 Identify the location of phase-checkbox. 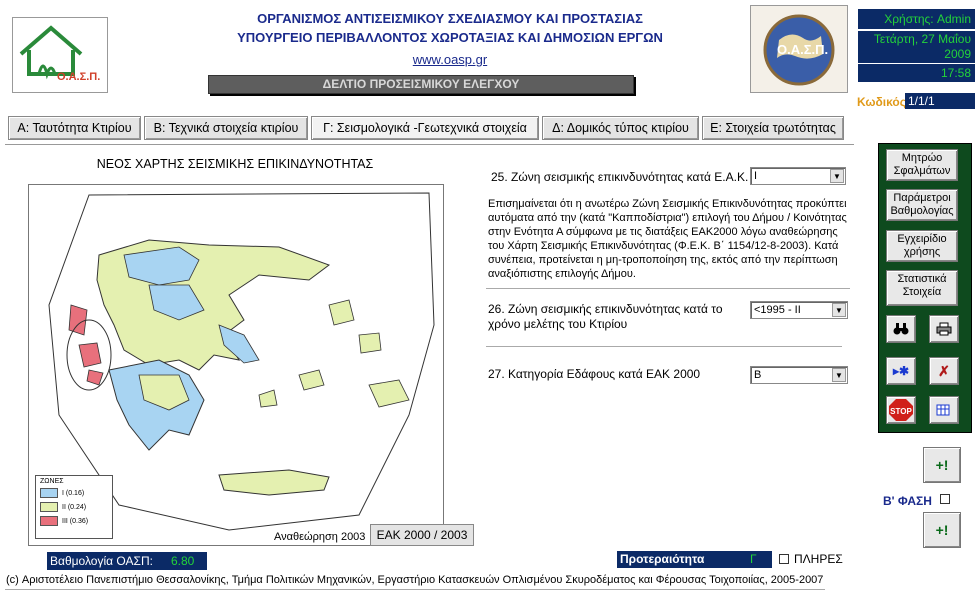
(945, 499).